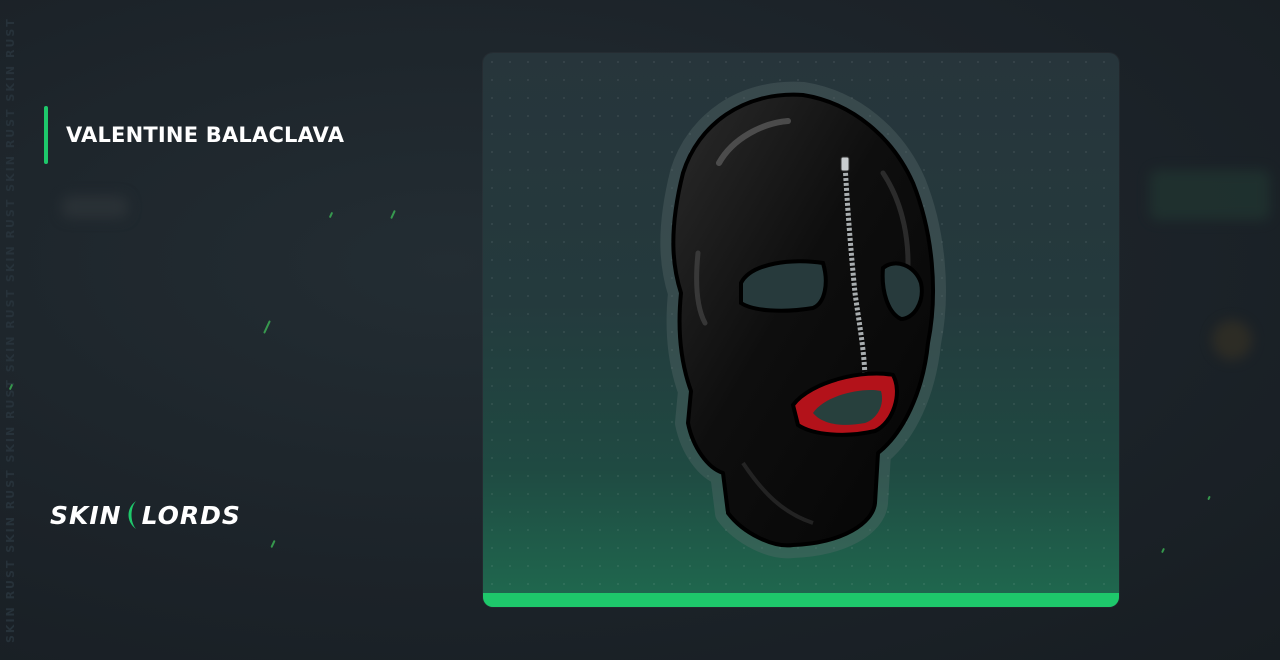 This screenshot has width=1280, height=660. Describe the element at coordinates (191, 515) in the screenshot. I see `logo-text-right: LORDS` at that location.